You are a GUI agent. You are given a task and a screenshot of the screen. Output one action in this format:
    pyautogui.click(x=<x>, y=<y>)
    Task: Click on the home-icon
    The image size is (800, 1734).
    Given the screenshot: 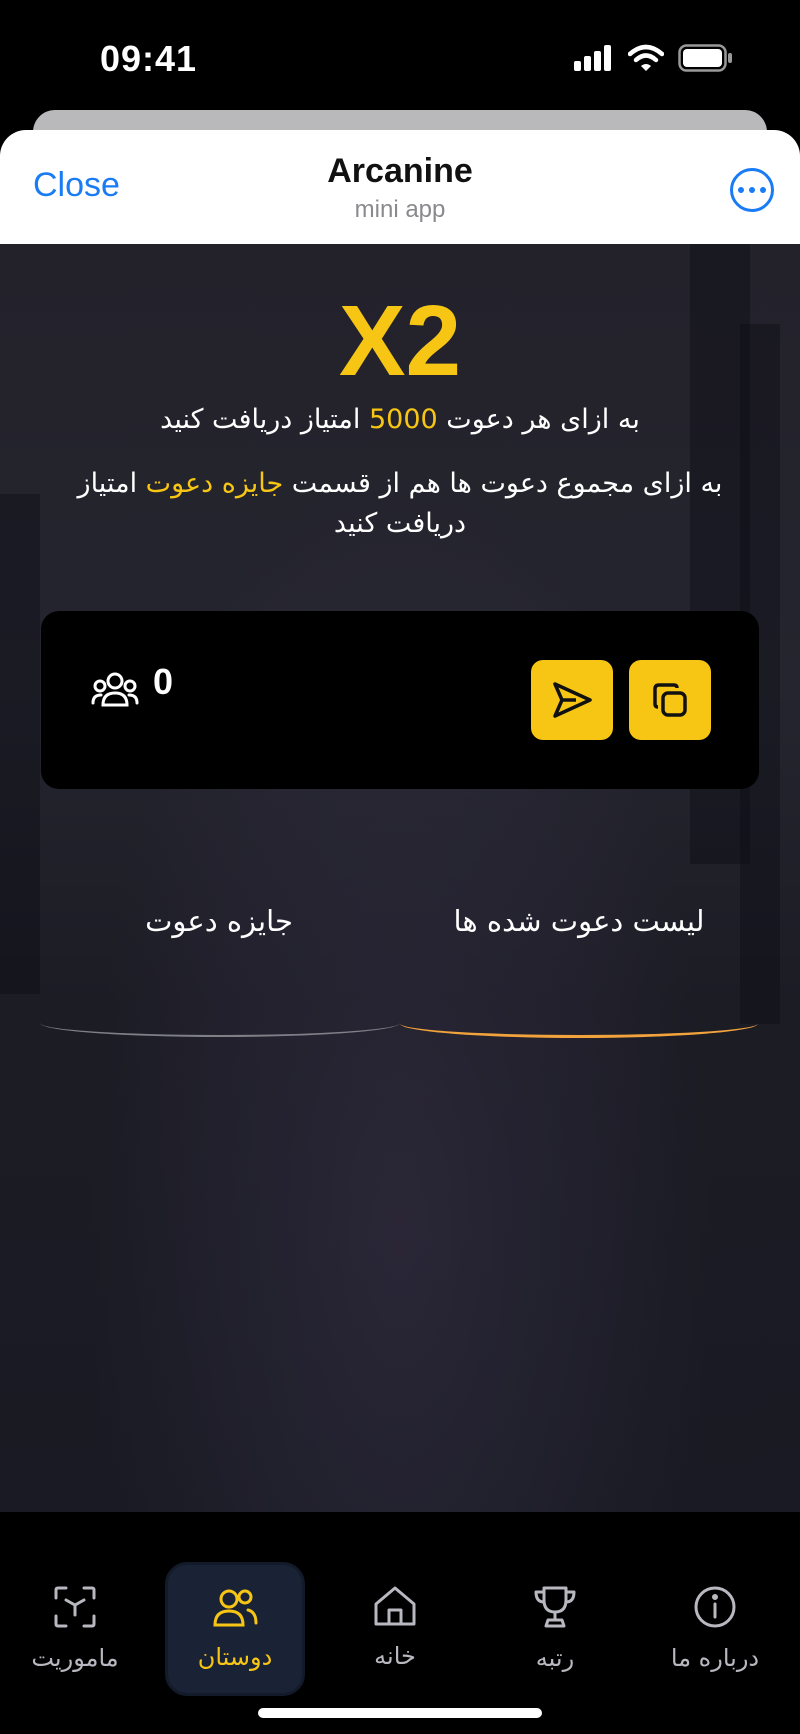 What is the action you would take?
    pyautogui.click(x=395, y=1606)
    